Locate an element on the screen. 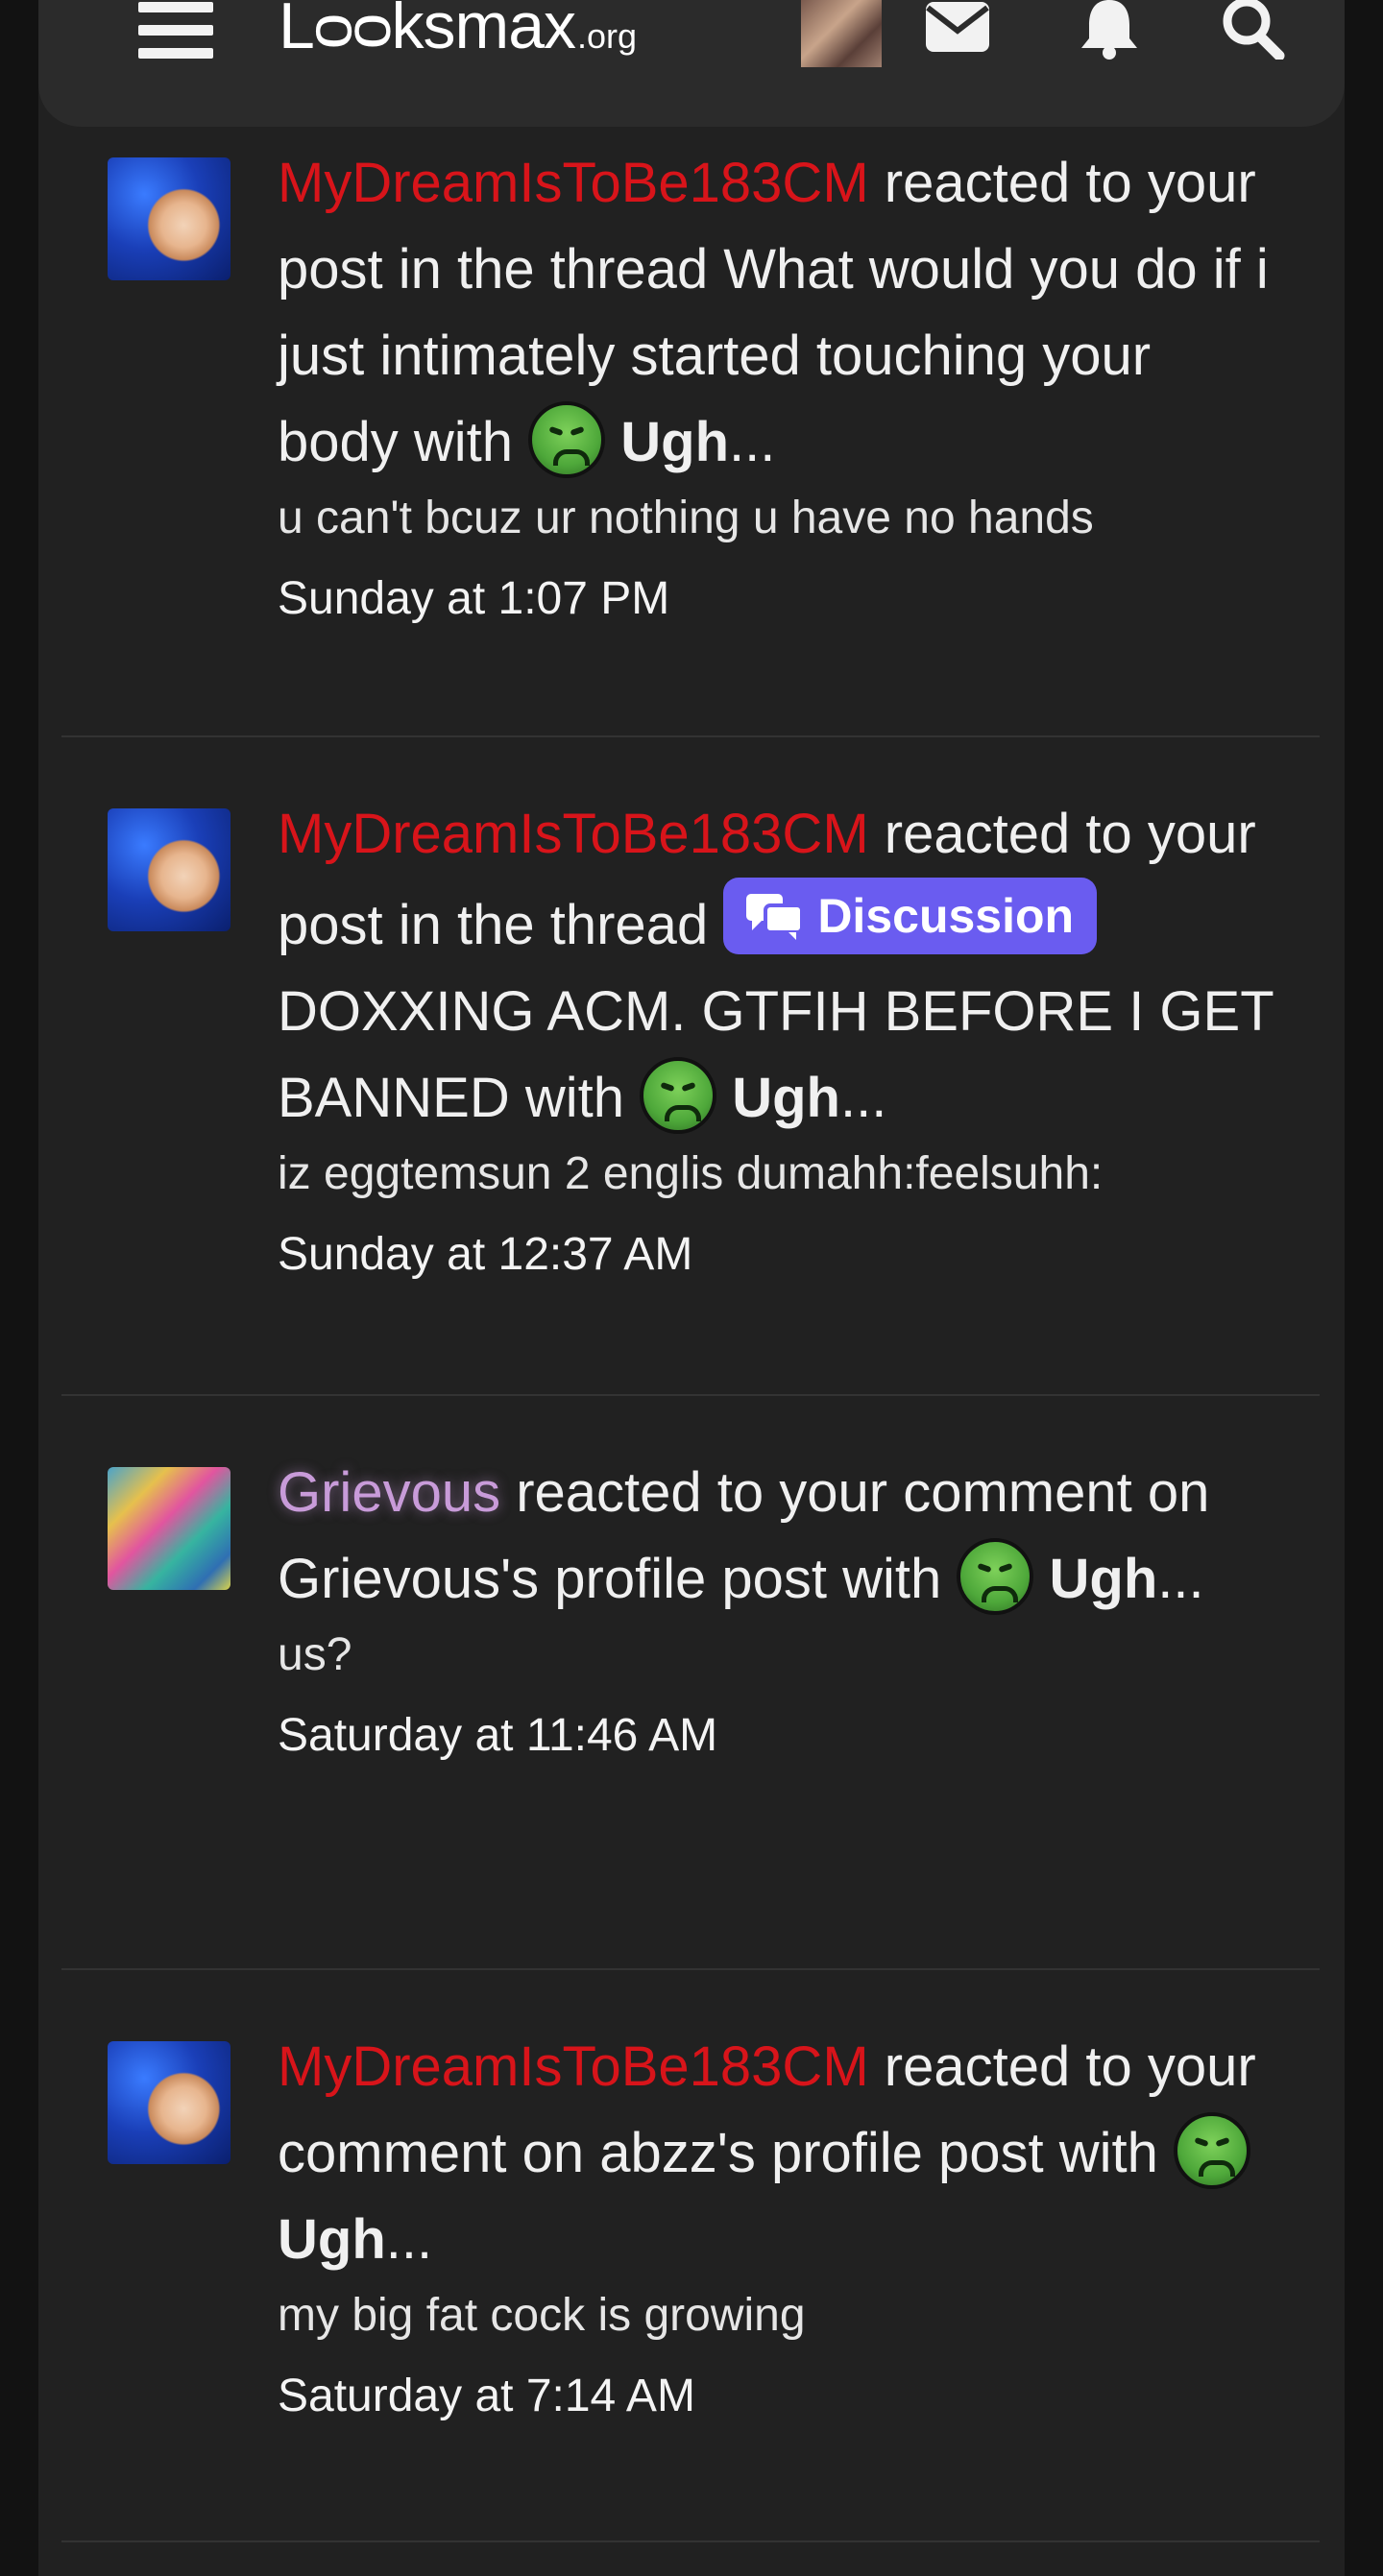 The height and width of the screenshot is (2576, 1383). right-gutter is located at coordinates (1364, 1288).